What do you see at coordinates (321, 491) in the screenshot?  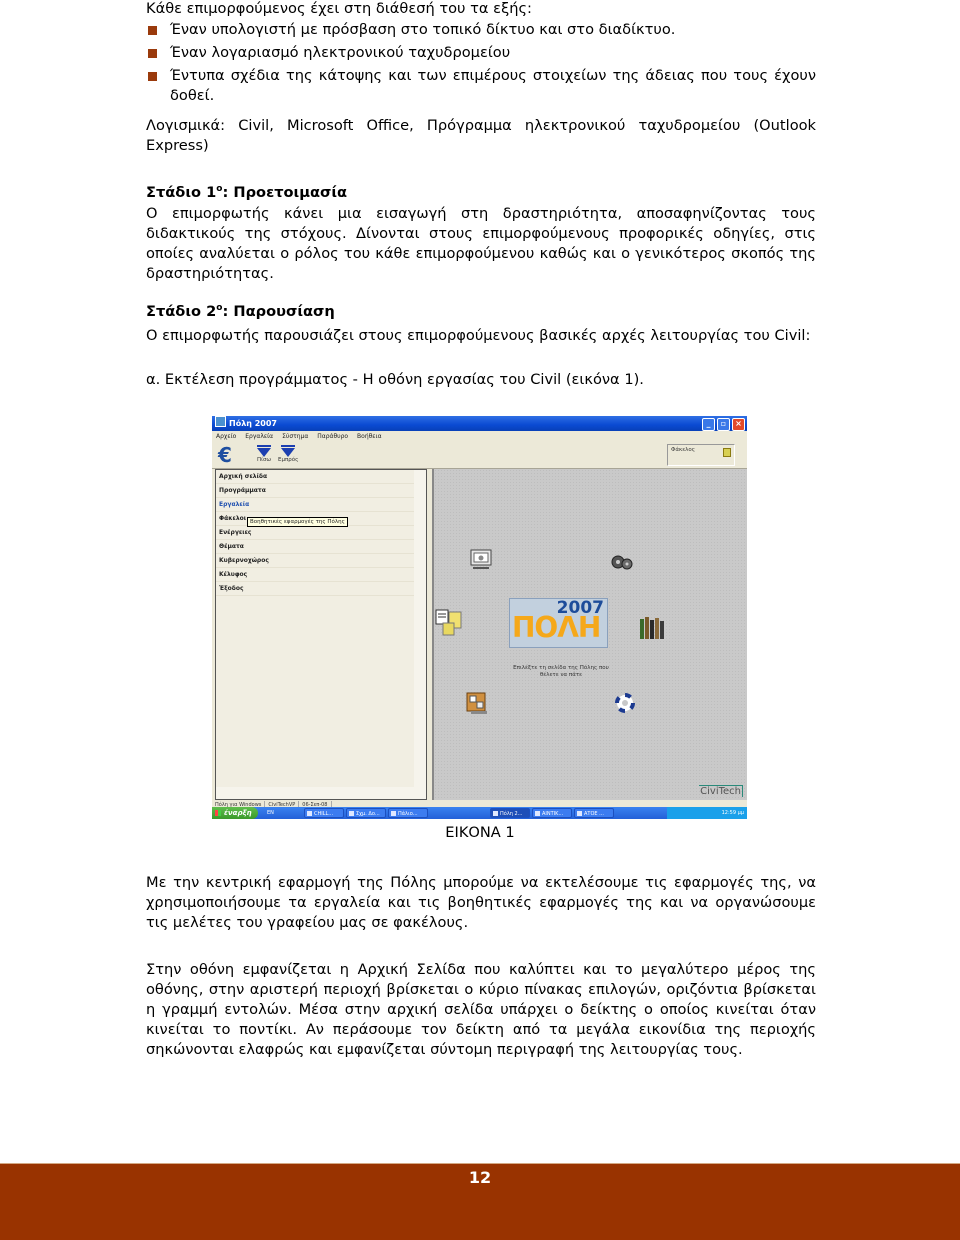 I see `sidebar-item-programs: Προγράμματα` at bounding box center [321, 491].